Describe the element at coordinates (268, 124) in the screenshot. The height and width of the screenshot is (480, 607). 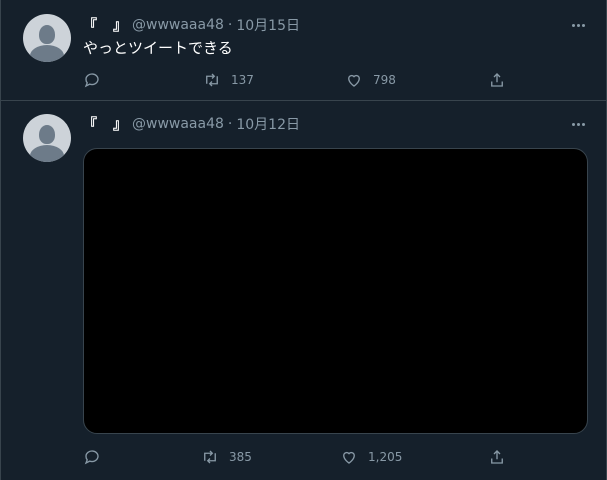
I see `tweet-date: 10月12日` at that location.